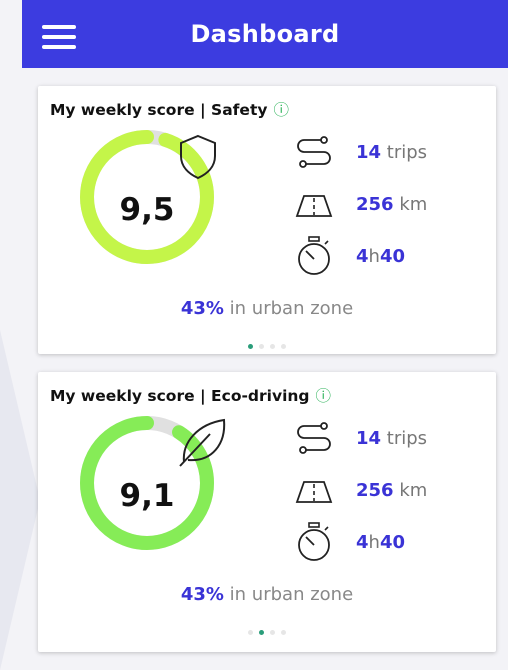 Image resolution: width=508 pixels, height=670 pixels. What do you see at coordinates (191, 396) in the screenshot?
I see `card-title: My weekly score | Eco-driving ⓘ` at bounding box center [191, 396].